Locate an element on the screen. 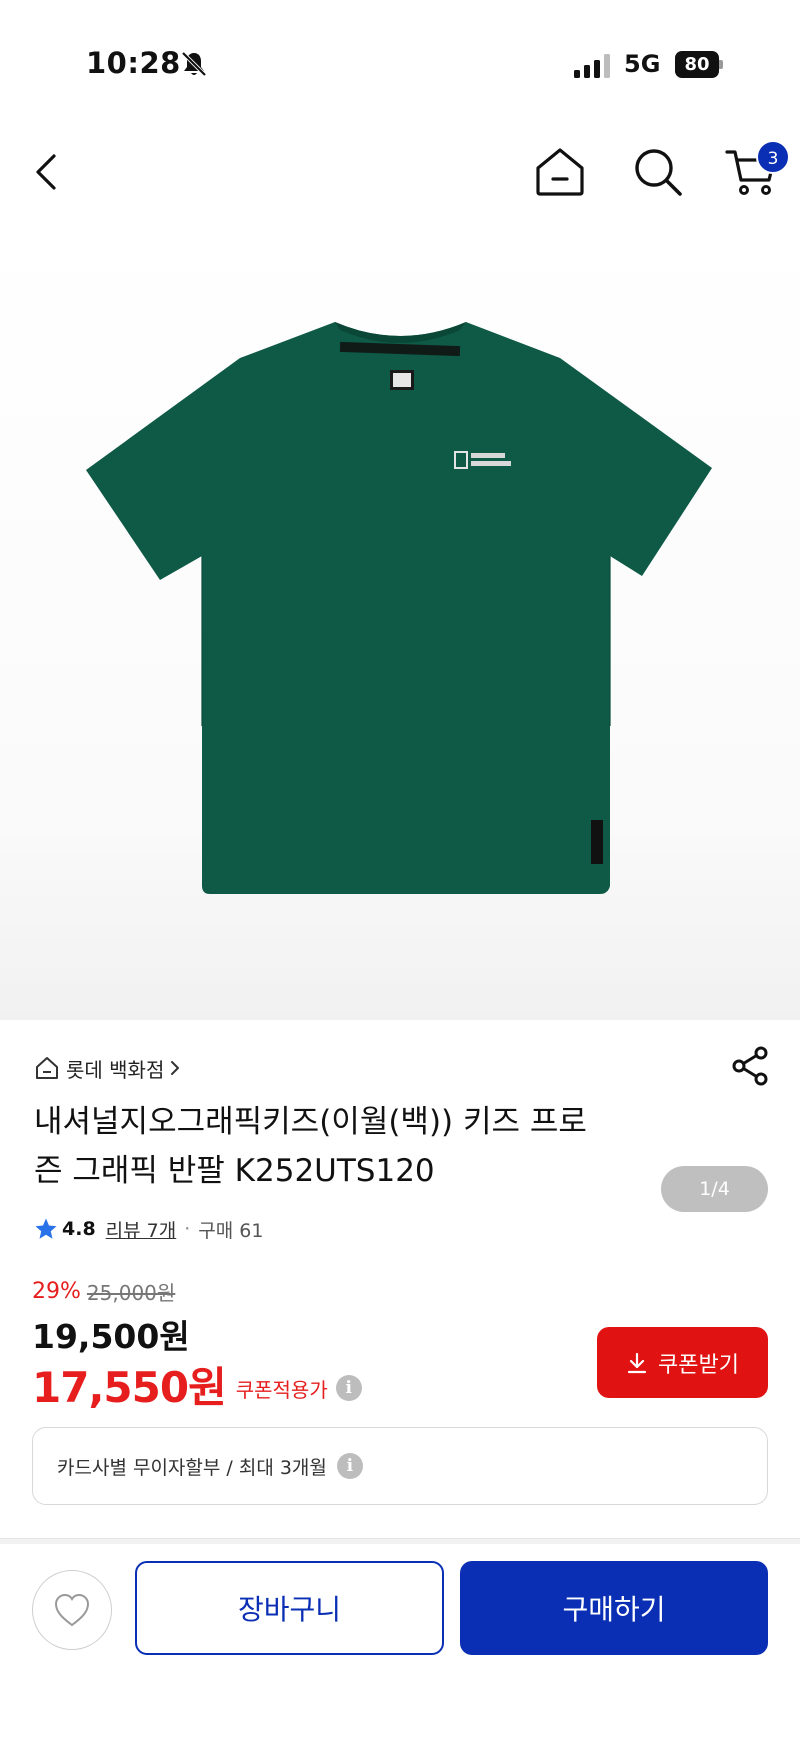 The width and height of the screenshot is (800, 1739). store-link: 롯데 백화점 is located at coordinates (108, 1068).